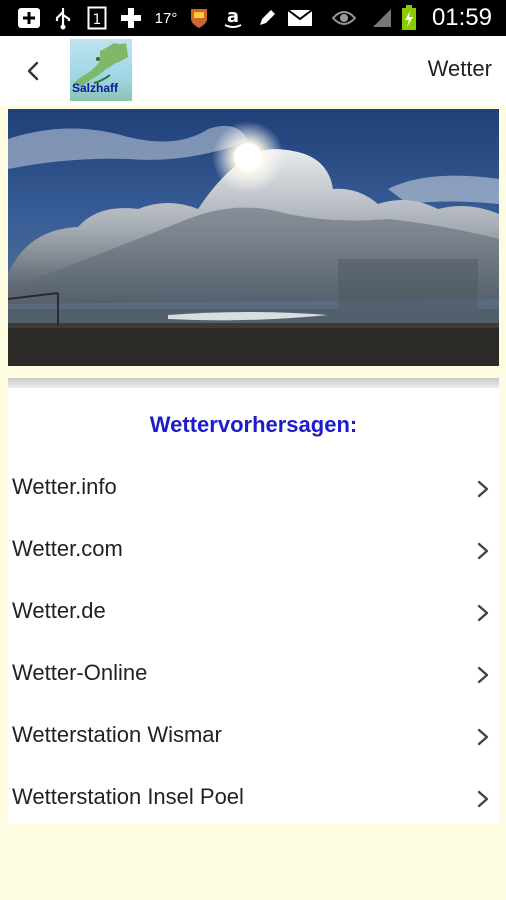 This screenshot has height=900, width=506. Describe the element at coordinates (29, 18) in the screenshot. I see `add-box-icon` at that location.